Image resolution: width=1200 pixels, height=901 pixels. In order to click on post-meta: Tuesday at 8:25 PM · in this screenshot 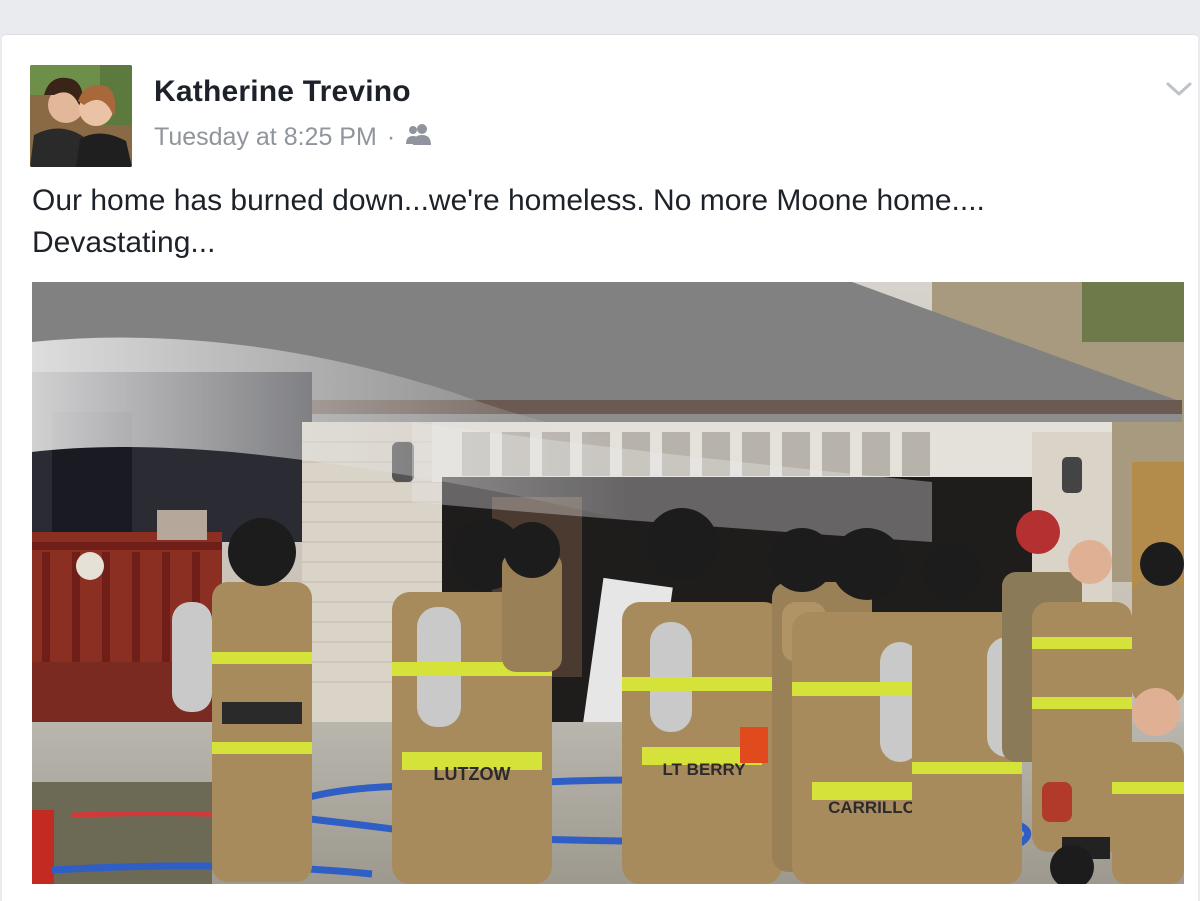, I will do `click(293, 137)`.